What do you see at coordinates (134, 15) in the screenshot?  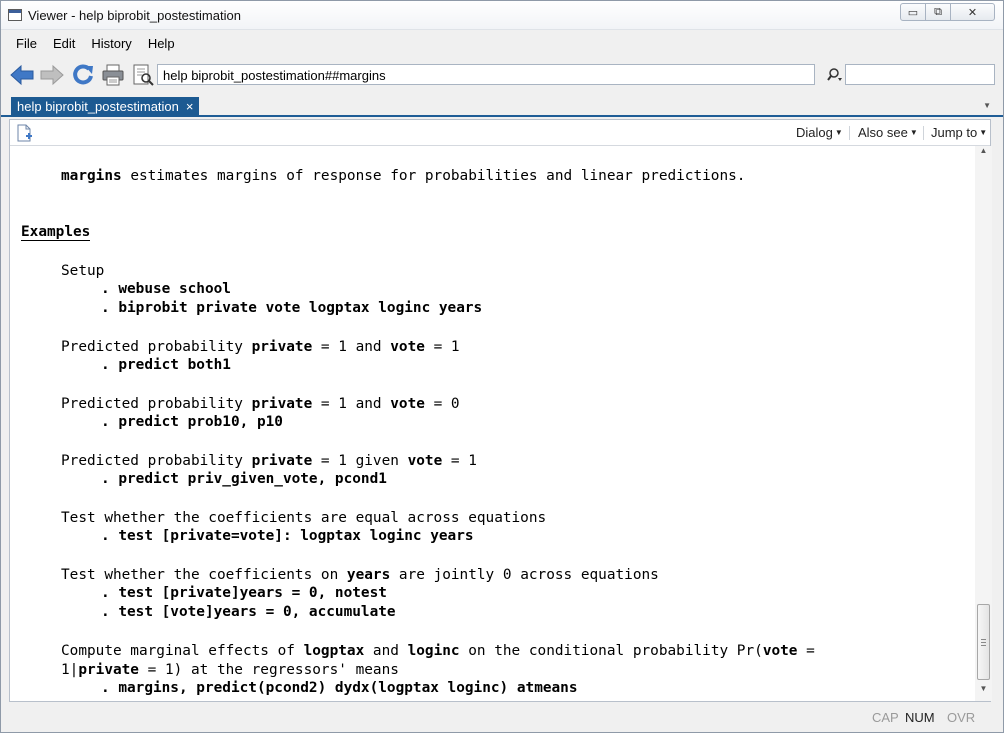 I see `window-title: Viewer - help biprobit_postestimation` at bounding box center [134, 15].